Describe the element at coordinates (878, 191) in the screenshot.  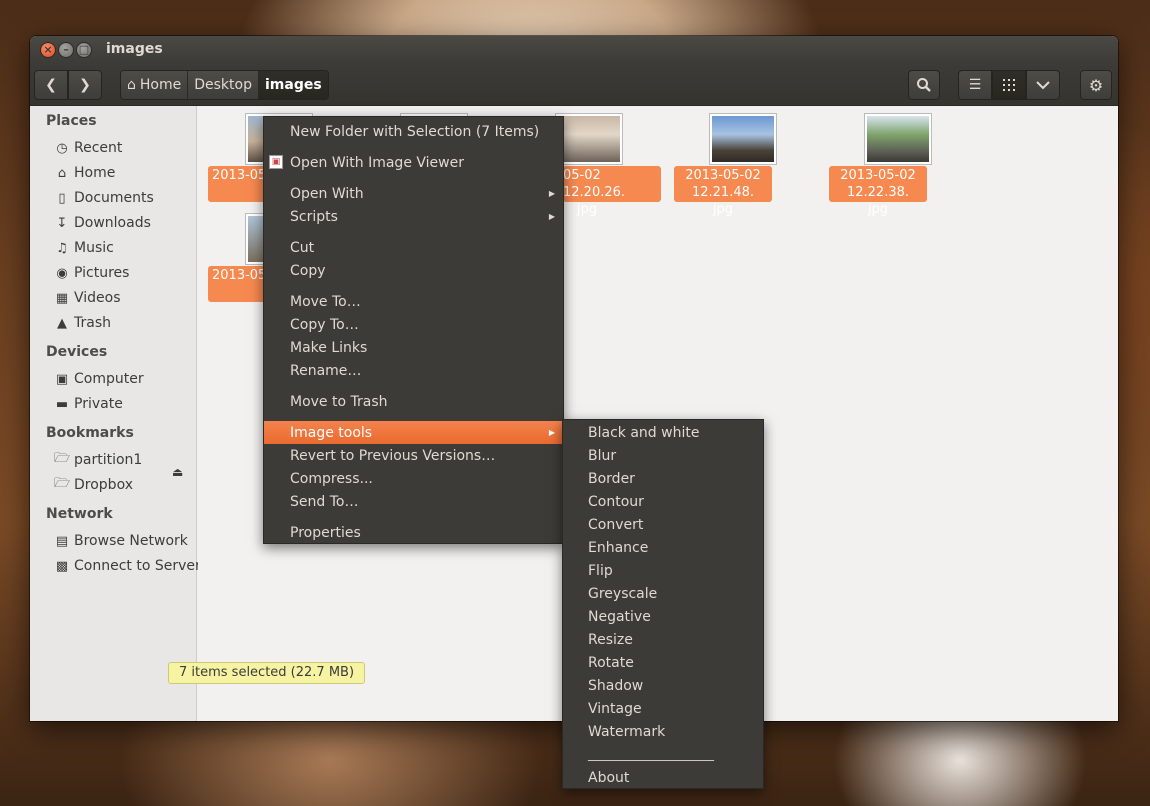
I see `file-label: 2013-05-02 12.22.38. jpg` at that location.